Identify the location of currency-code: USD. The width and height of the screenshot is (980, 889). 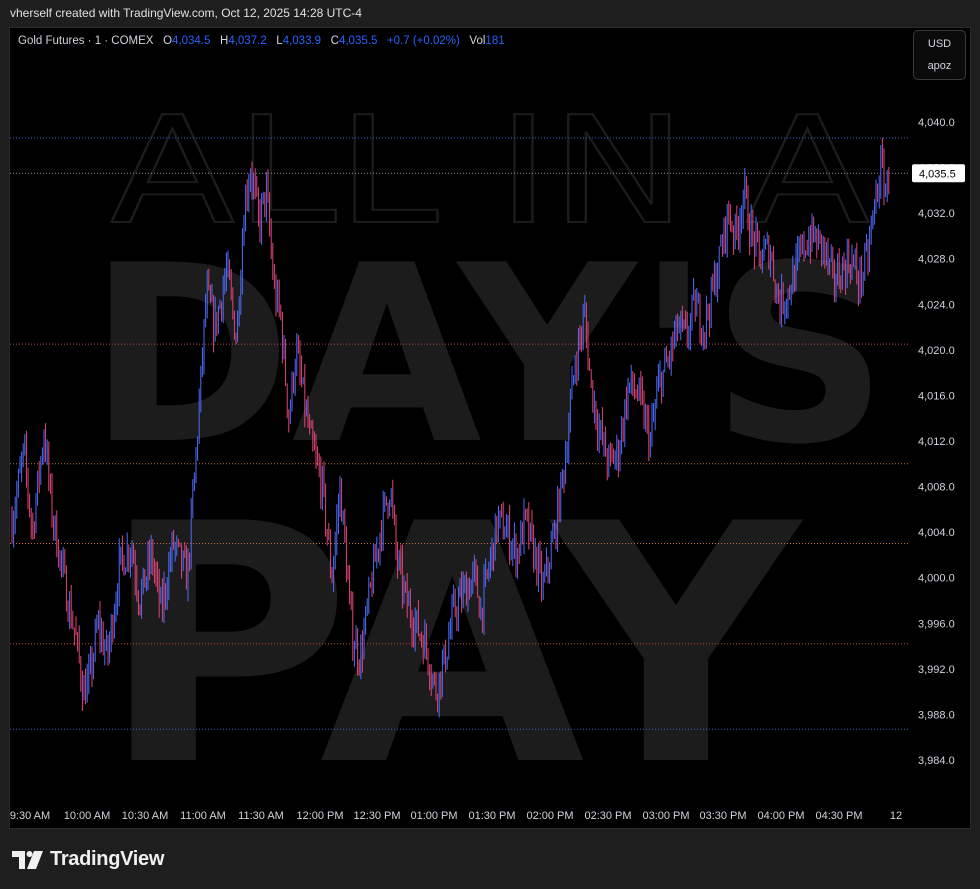
(939, 44).